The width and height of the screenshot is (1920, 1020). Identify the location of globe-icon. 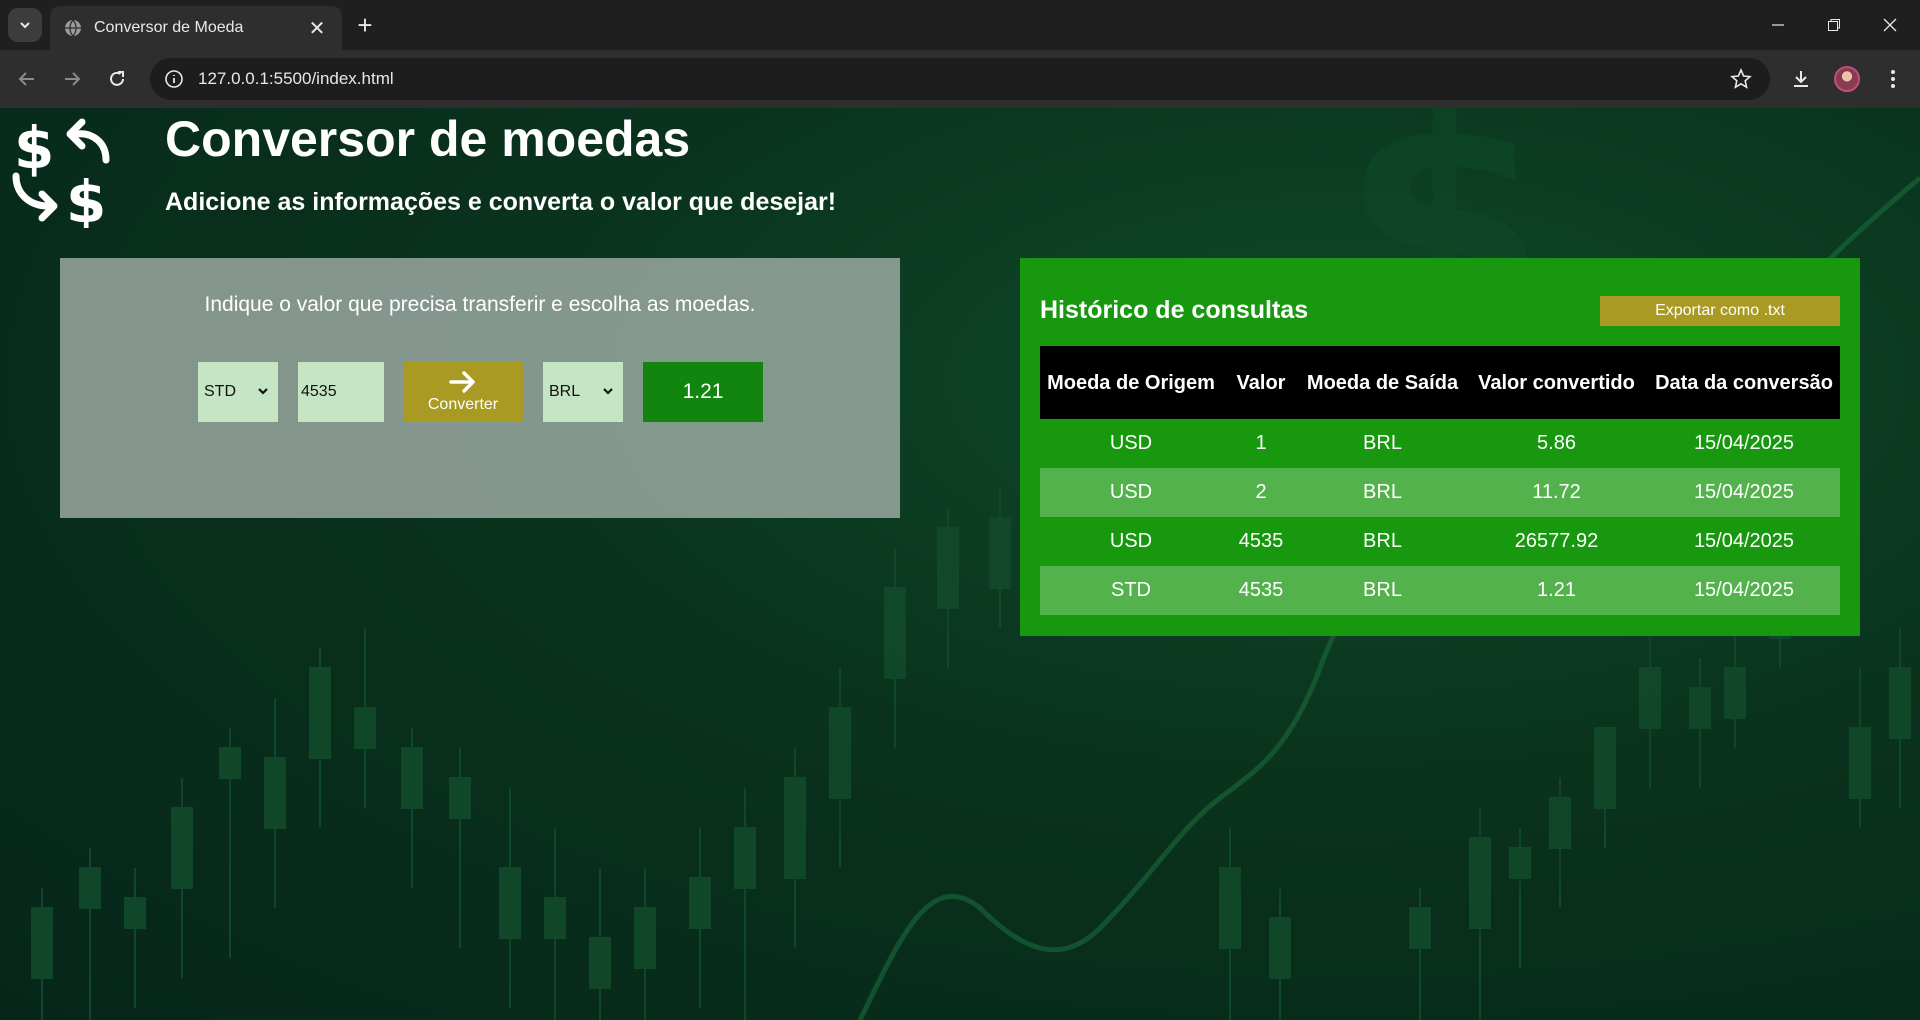
(73, 28).